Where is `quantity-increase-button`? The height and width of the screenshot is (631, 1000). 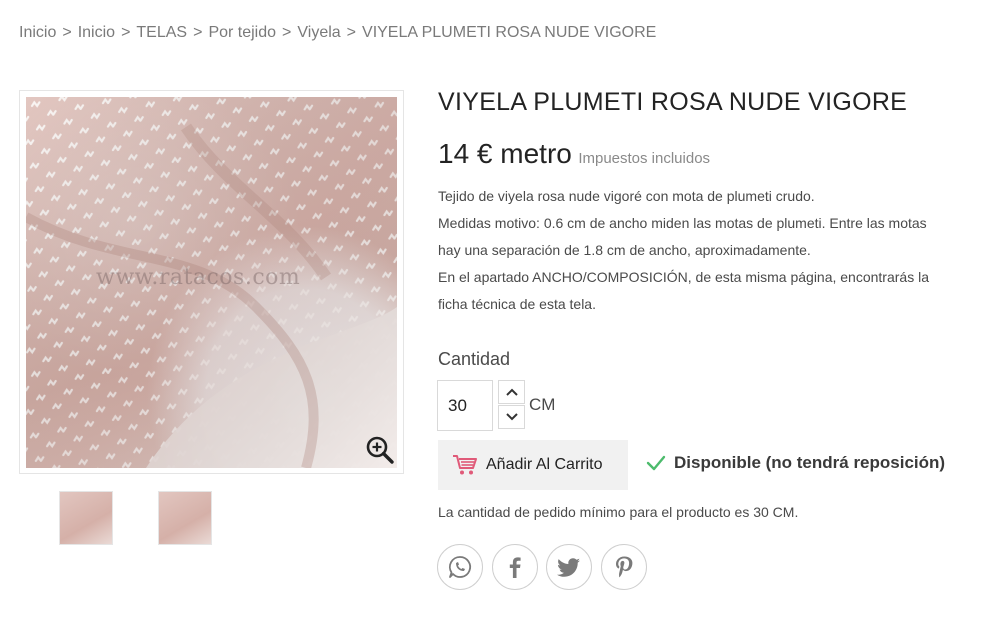
quantity-increase-button is located at coordinates (511, 392).